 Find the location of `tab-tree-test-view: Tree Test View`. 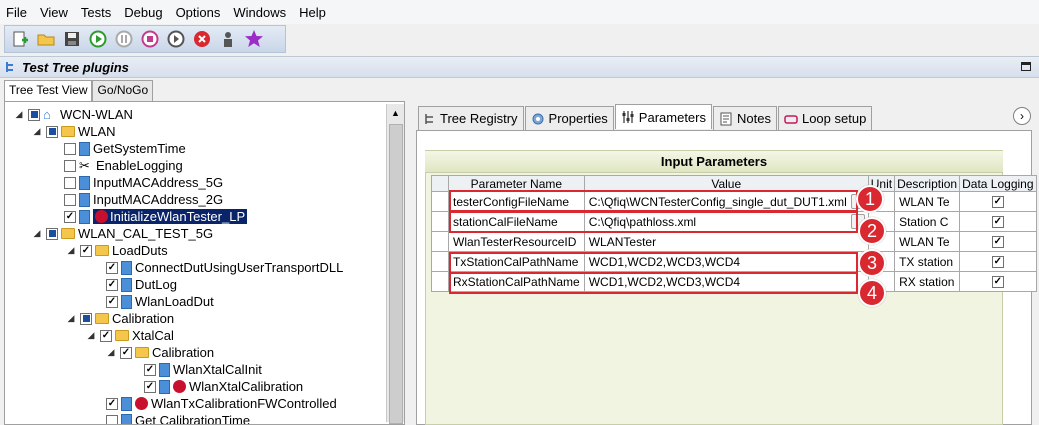

tab-tree-test-view: Tree Test View is located at coordinates (48, 91).